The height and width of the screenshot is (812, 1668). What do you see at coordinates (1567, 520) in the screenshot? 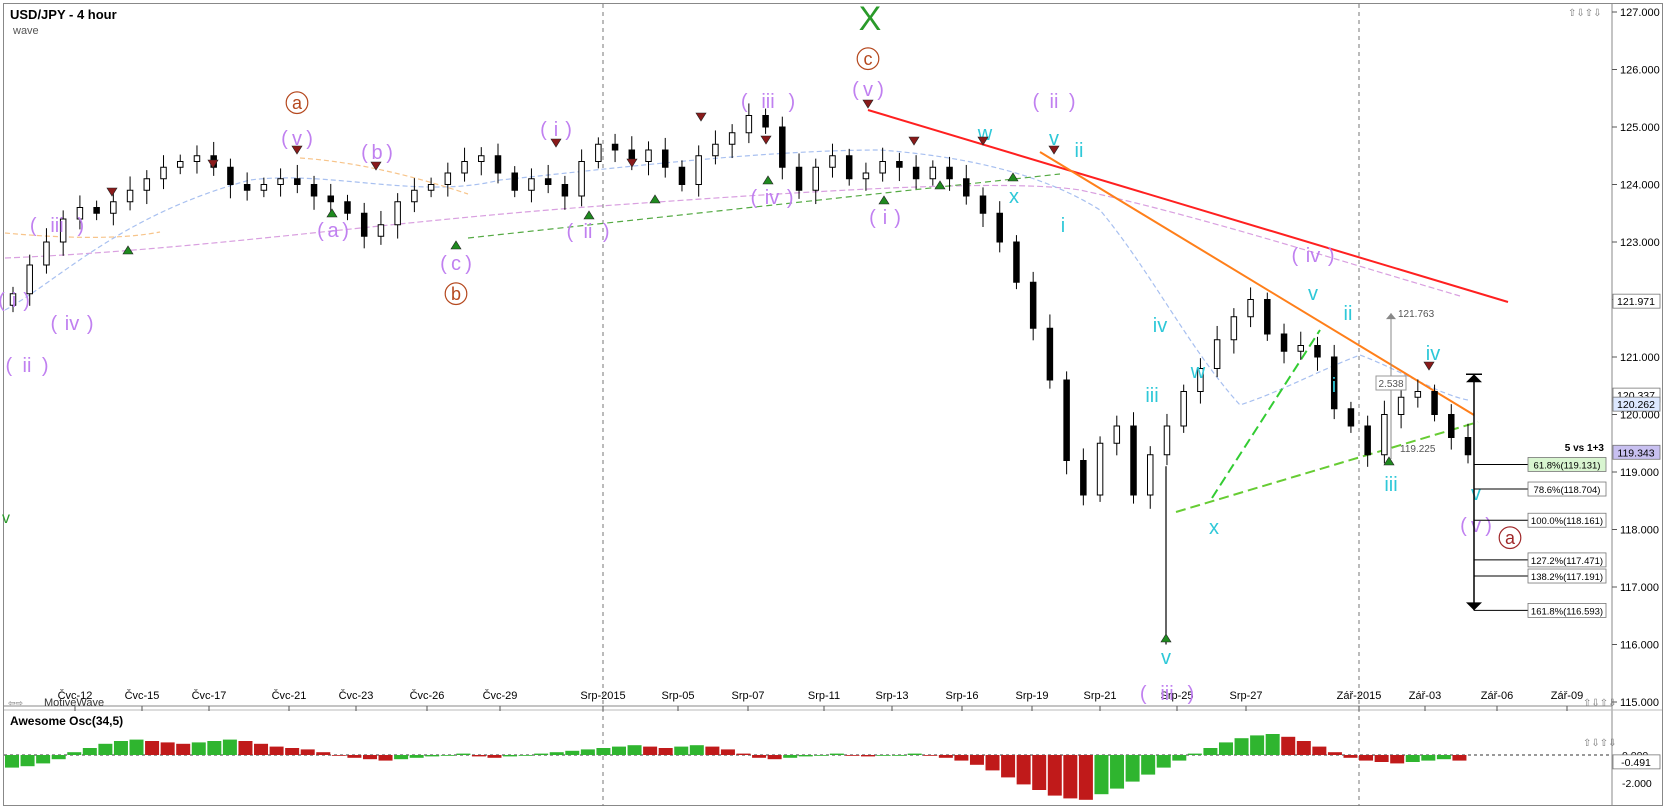
I see `fib-level: 100.0%(118.161)` at bounding box center [1567, 520].